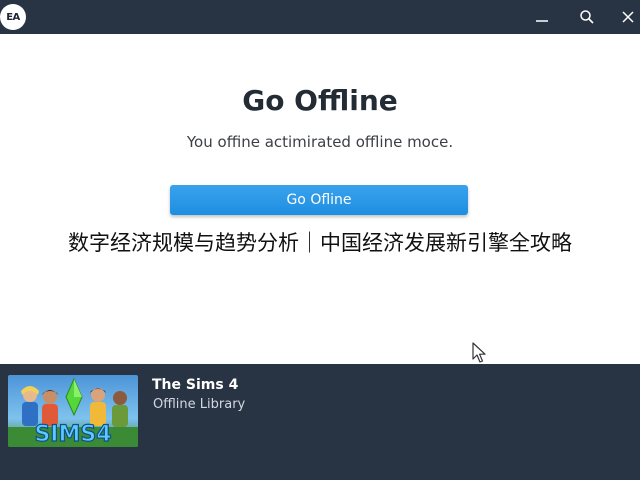 Image resolution: width=640 pixels, height=480 pixels. Describe the element at coordinates (542, 17) in the screenshot. I see `minimize-button` at that location.